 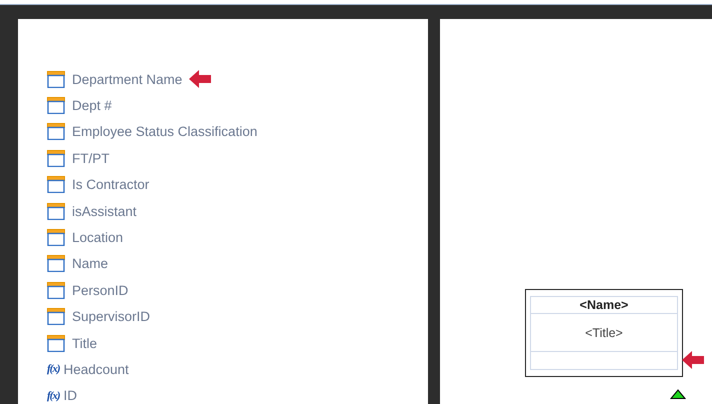 What do you see at coordinates (604, 333) in the screenshot?
I see `card-text: <Title>` at bounding box center [604, 333].